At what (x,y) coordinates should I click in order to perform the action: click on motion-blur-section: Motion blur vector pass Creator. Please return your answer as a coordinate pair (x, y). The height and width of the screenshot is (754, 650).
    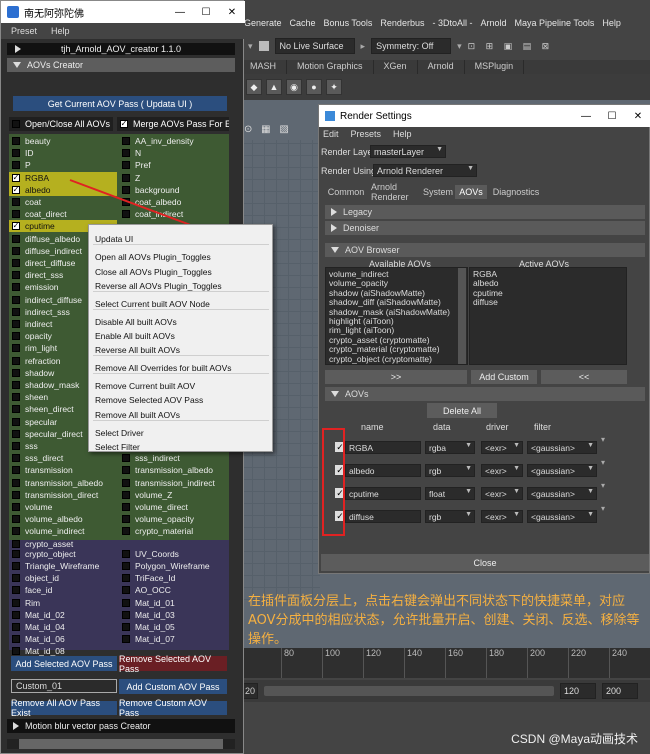
    Looking at the image, I should click on (121, 726).